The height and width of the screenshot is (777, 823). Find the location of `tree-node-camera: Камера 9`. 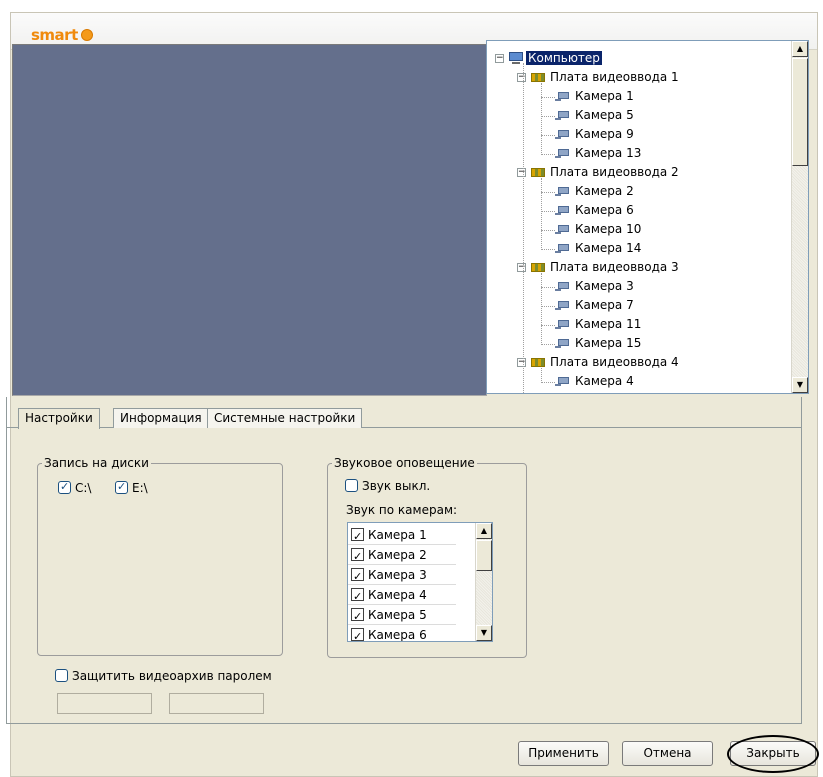

tree-node-camera: Камера 9 is located at coordinates (595, 134).